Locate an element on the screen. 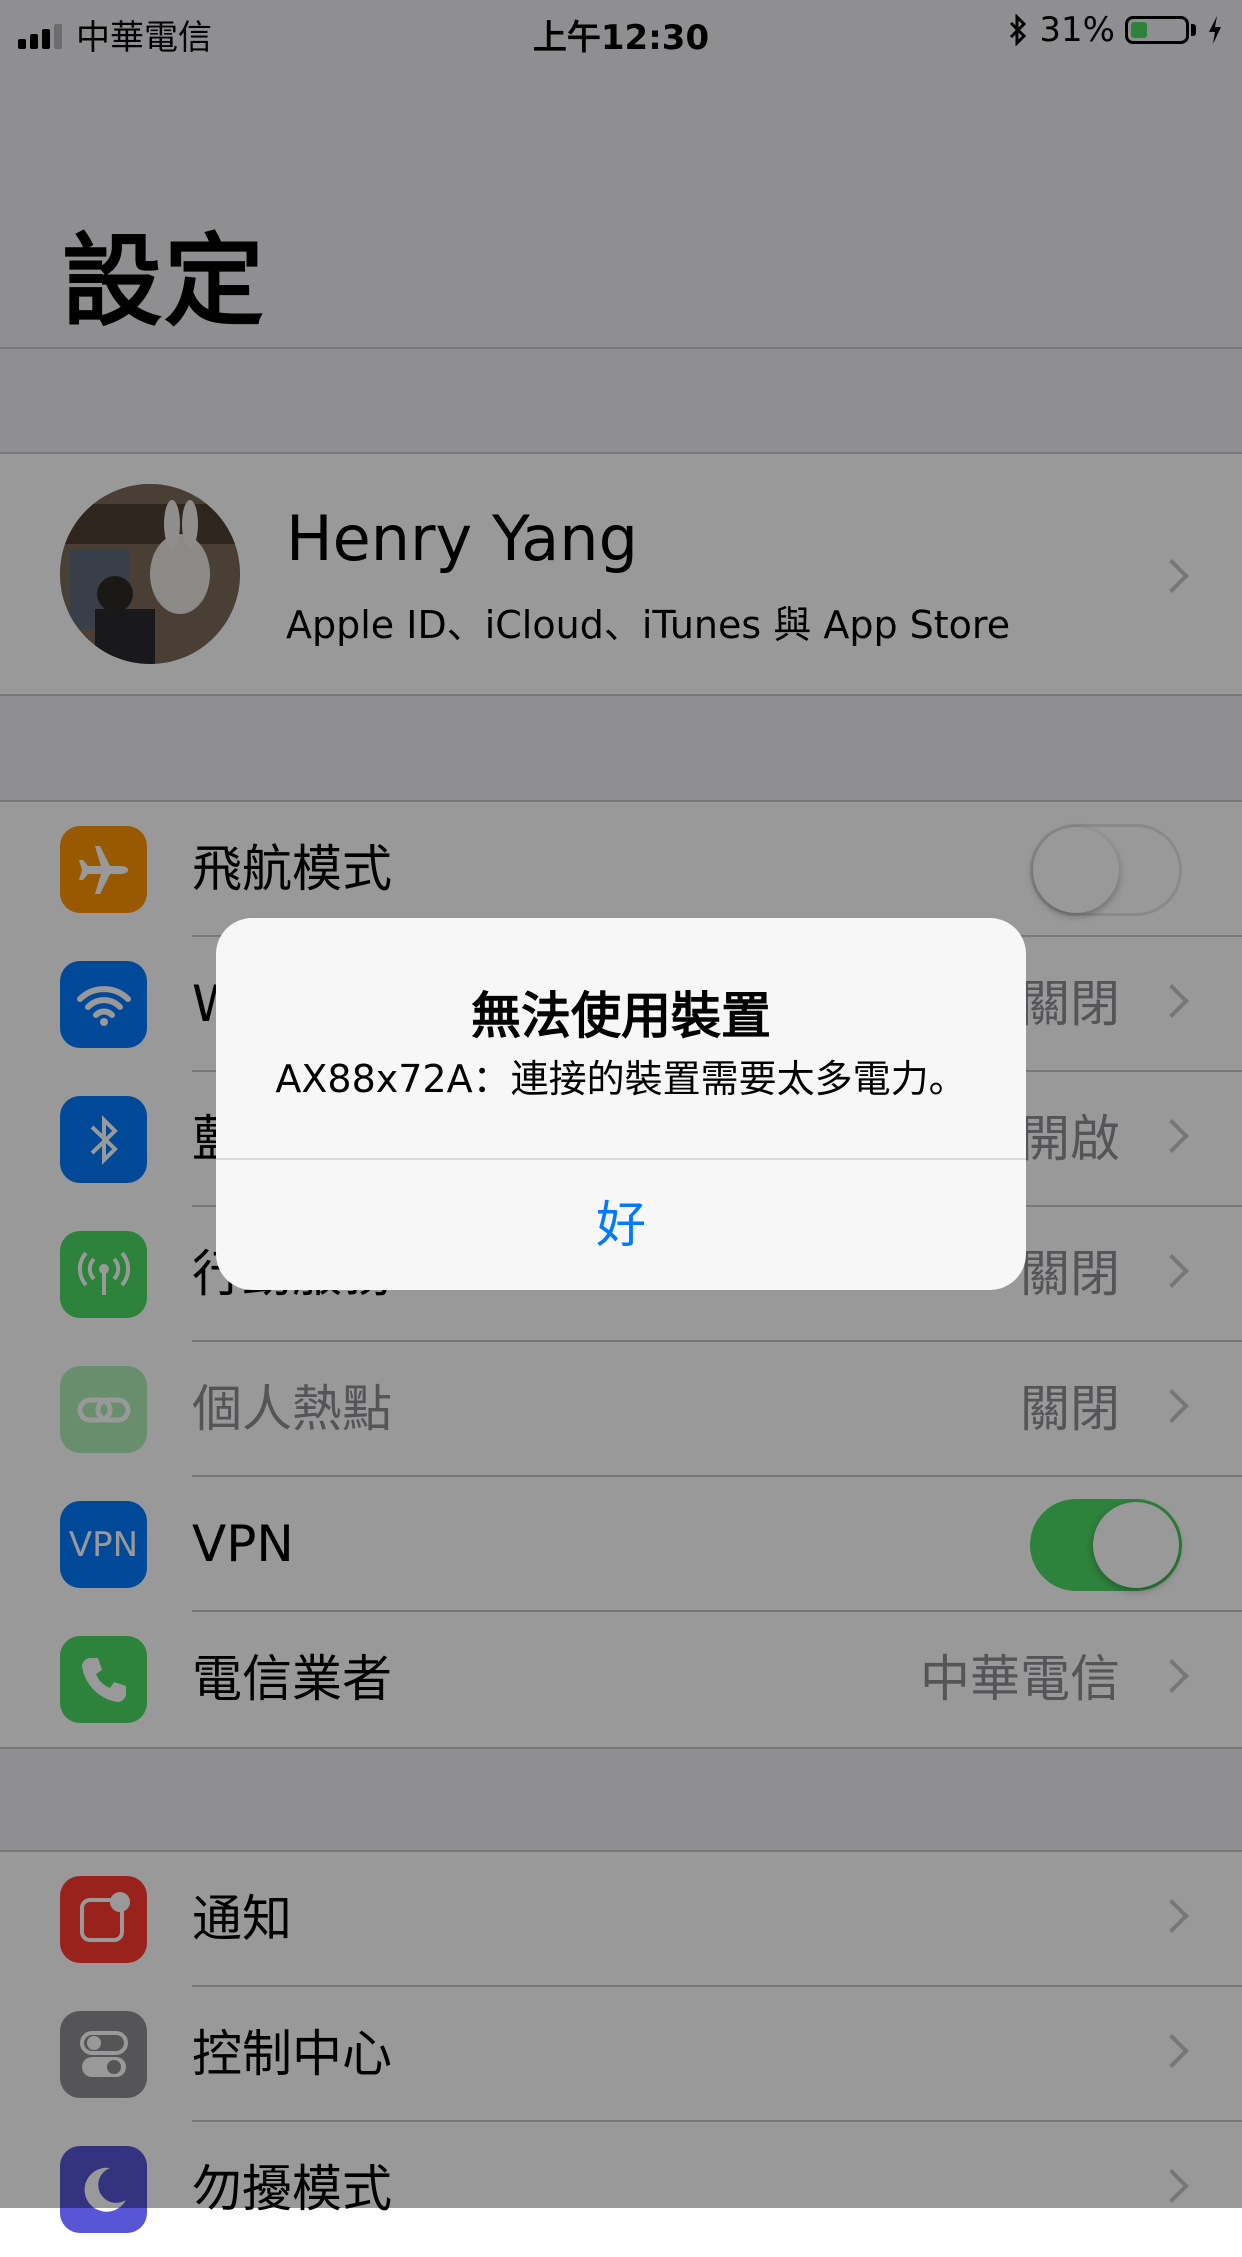 The image size is (1242, 2257). alert-ok-button: 好 is located at coordinates (621, 1225).